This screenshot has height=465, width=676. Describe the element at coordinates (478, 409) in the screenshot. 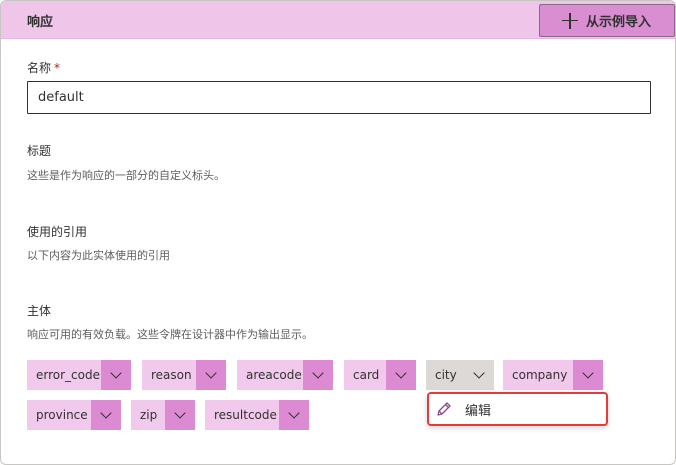

I see `edit-menu-item: 编辑` at that location.